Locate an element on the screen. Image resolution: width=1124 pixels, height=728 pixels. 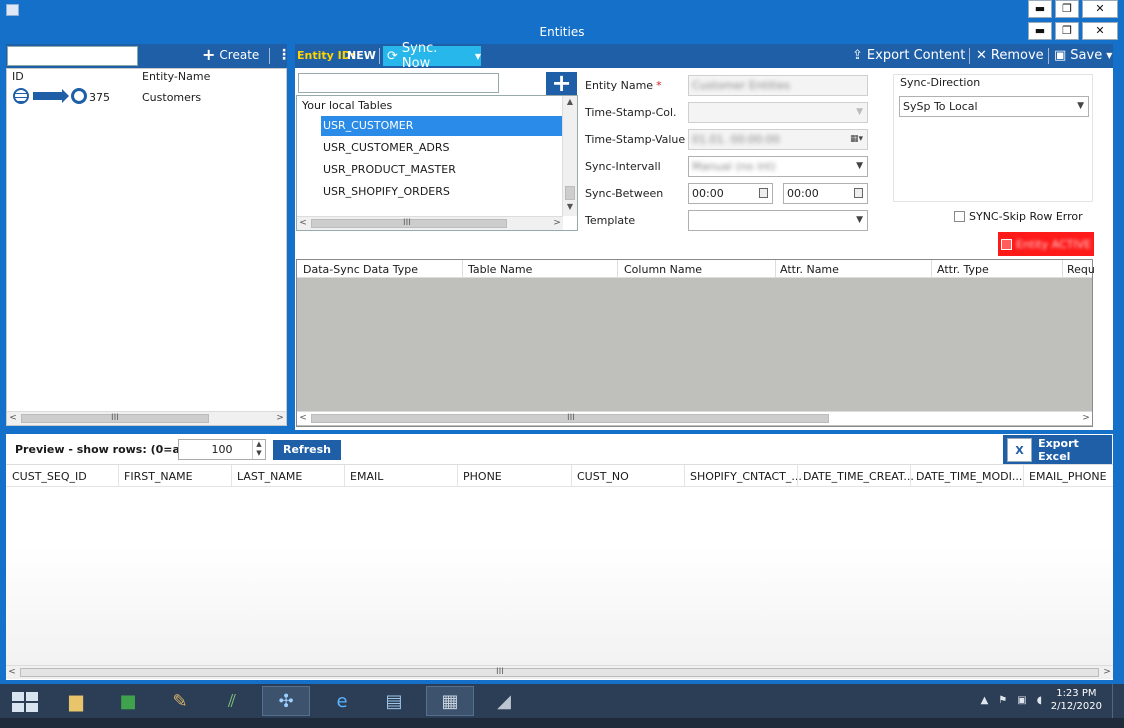
col-header-data-type: Data Type is located at coordinates (390, 269).